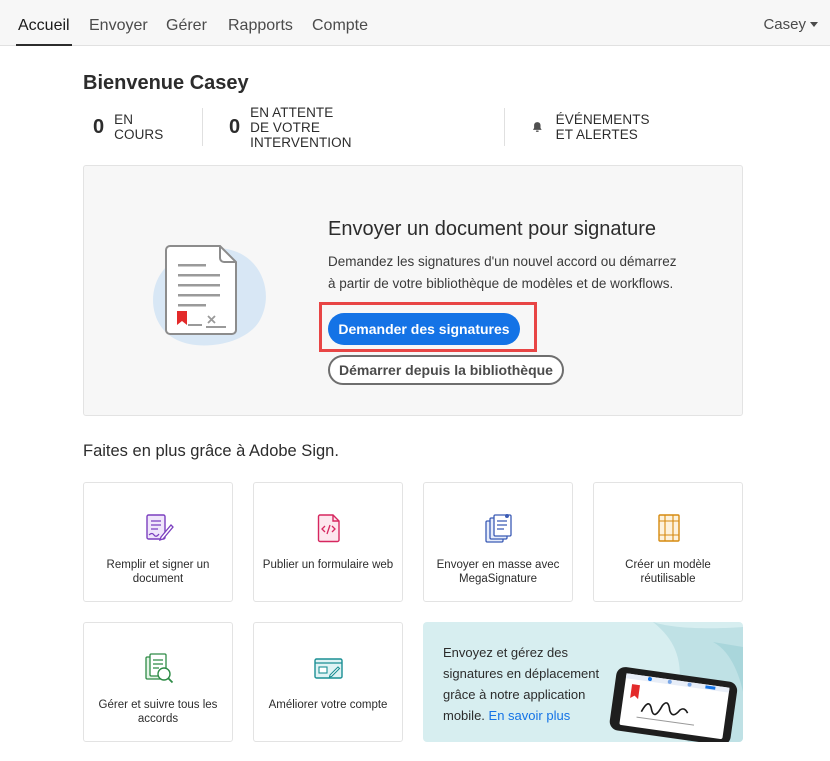 Image resolution: width=830 pixels, height=761 pixels. What do you see at coordinates (784, 24) in the screenshot?
I see `user-name: Casey` at bounding box center [784, 24].